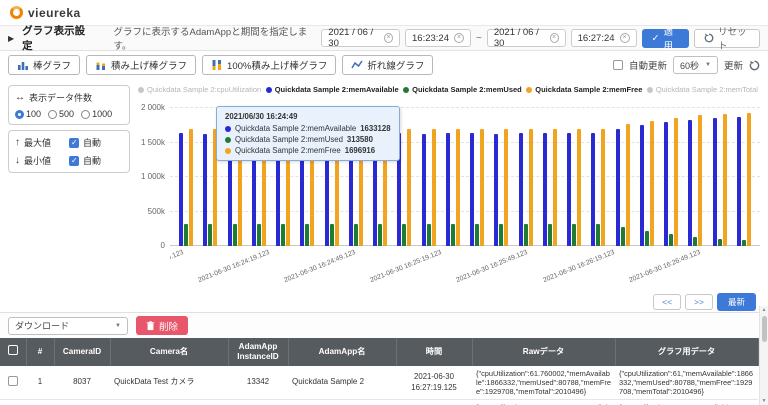 The height and width of the screenshot is (405, 768). What do you see at coordinates (727, 39) in the screenshot?
I see `reset-button: リセット` at bounding box center [727, 39].